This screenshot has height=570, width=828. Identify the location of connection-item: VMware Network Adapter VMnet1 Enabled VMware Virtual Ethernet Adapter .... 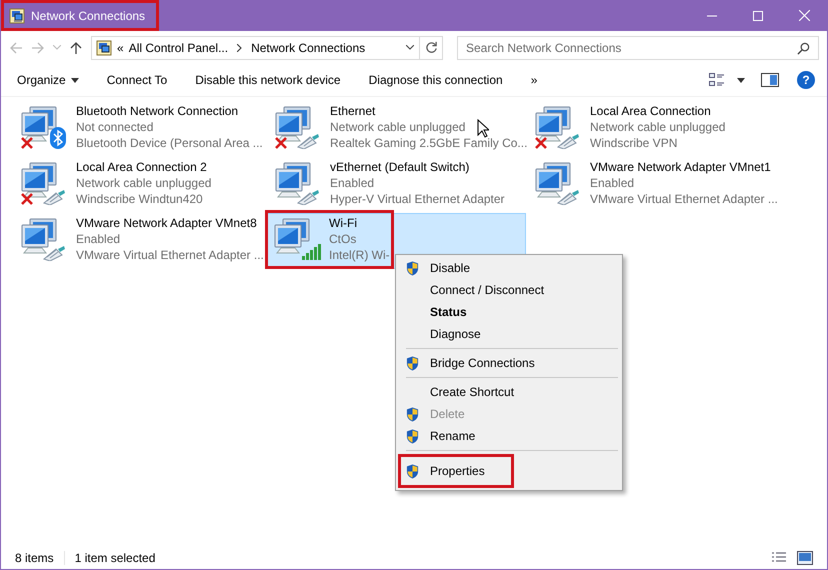
(659, 185).